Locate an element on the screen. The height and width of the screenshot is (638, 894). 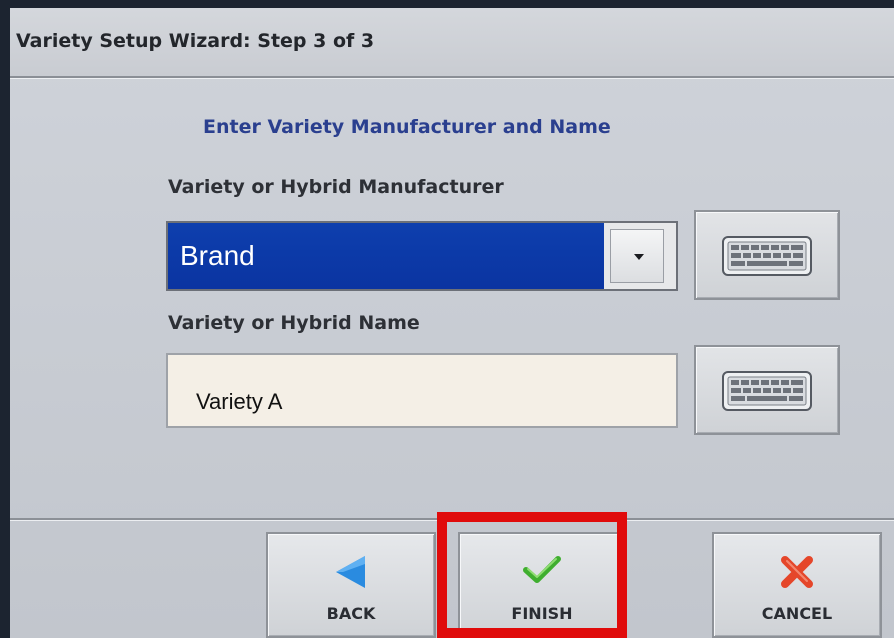
window-title: Variety Setup Wizard: Step 3 of 3 is located at coordinates (195, 41).